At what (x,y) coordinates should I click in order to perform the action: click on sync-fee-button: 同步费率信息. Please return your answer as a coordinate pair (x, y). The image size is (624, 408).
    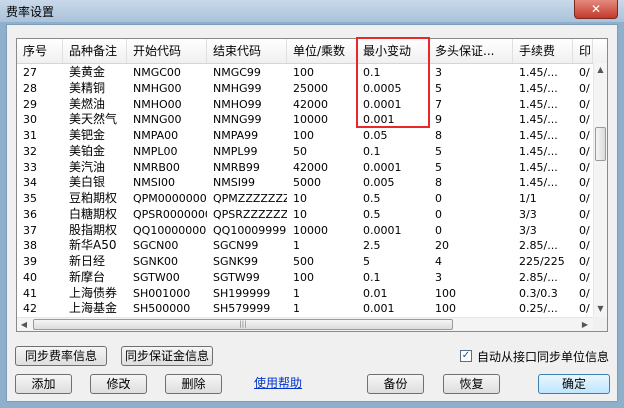
    Looking at the image, I should click on (61, 356).